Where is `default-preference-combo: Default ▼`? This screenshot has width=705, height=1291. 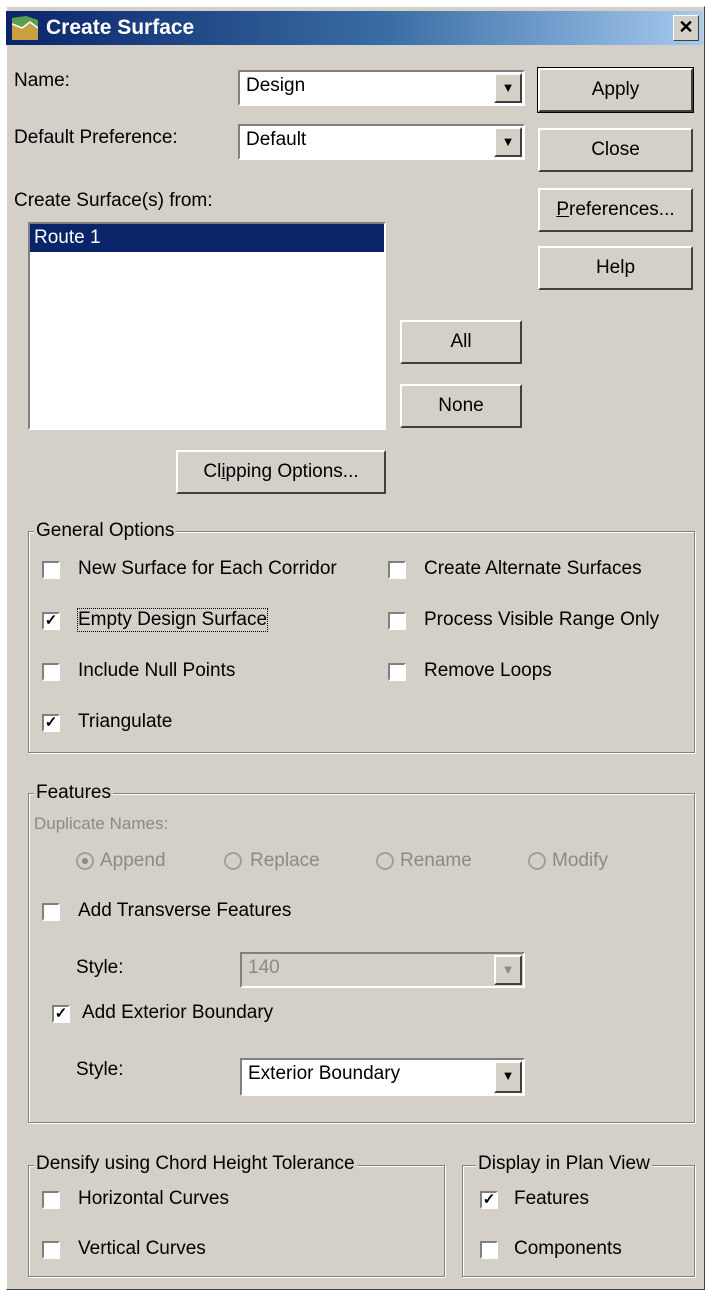
default-preference-combo: Default ▼ is located at coordinates (381, 142).